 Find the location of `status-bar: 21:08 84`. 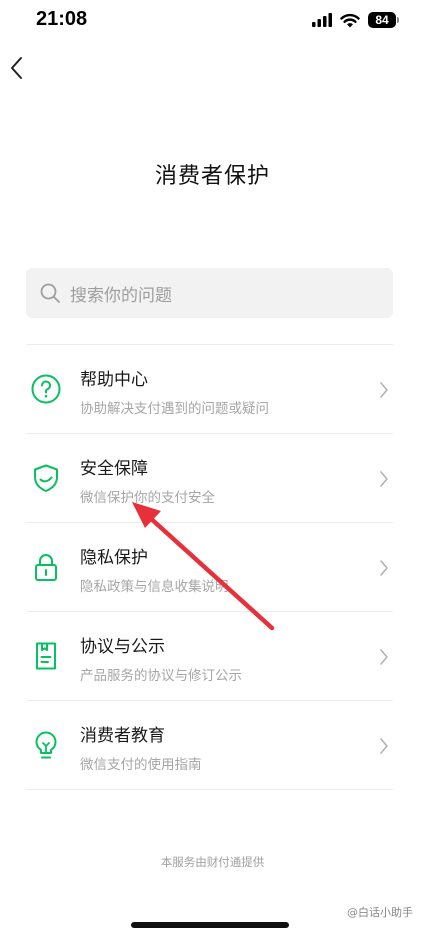

status-bar: 21:08 84 is located at coordinates (212, 22).